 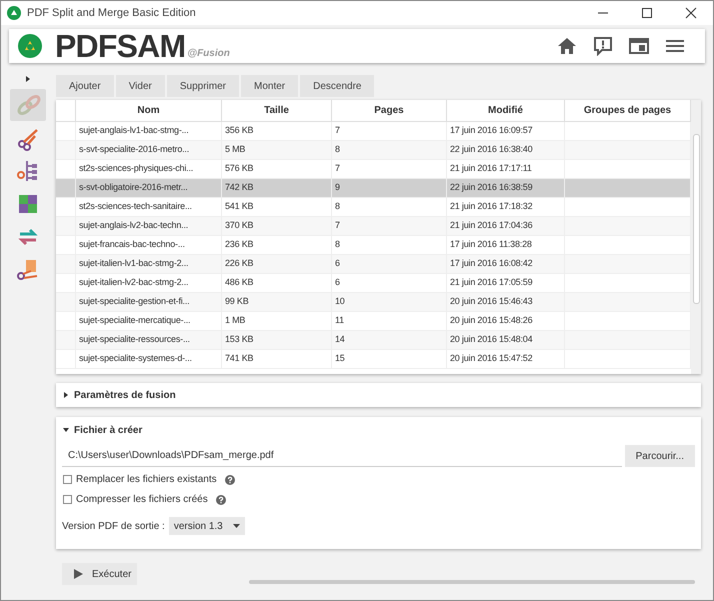 I want to click on table-cell-text: 576 KB, so click(x=239, y=169).